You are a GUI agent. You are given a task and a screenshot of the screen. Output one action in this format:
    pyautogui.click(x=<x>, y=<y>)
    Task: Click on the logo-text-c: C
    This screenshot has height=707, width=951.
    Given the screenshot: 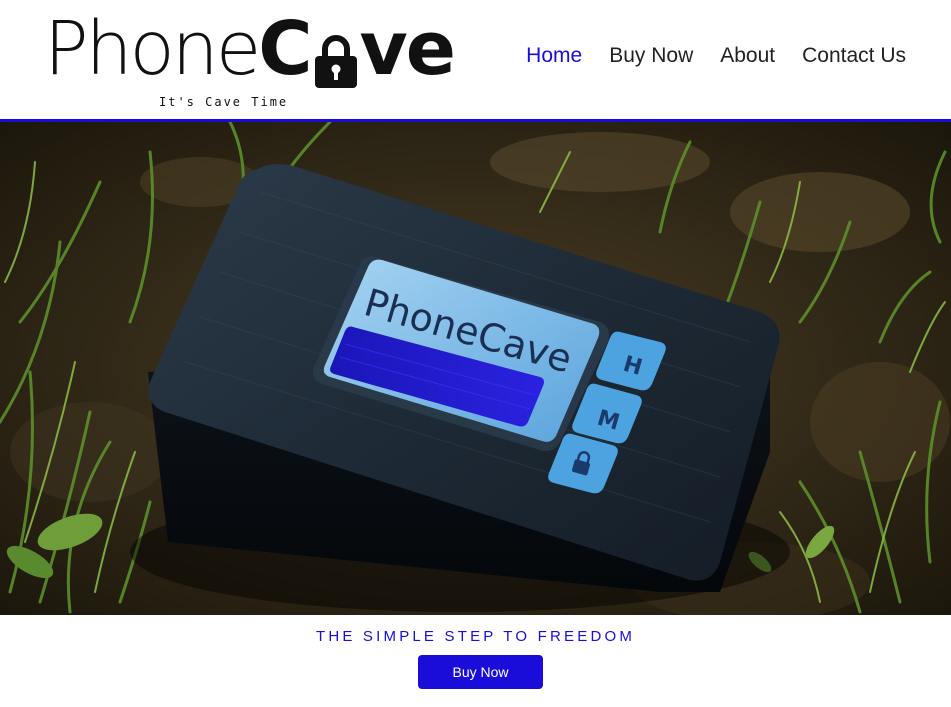 What is the action you would take?
    pyautogui.click(x=285, y=49)
    